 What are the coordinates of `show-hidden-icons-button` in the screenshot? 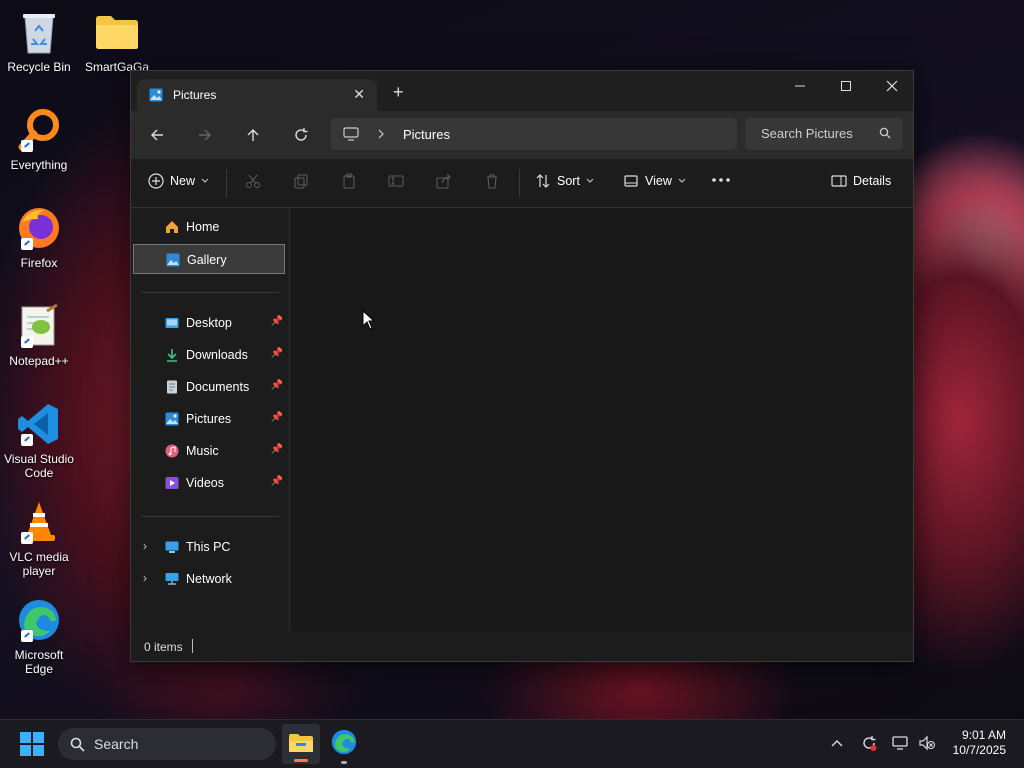 It's located at (837, 743).